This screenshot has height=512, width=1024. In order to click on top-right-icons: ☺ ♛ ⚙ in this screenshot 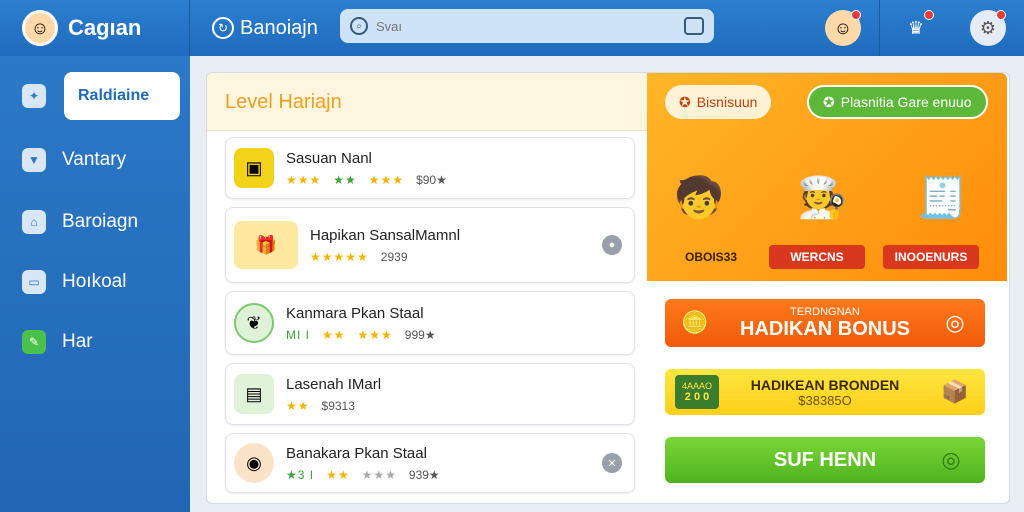, I will do `click(915, 28)`.